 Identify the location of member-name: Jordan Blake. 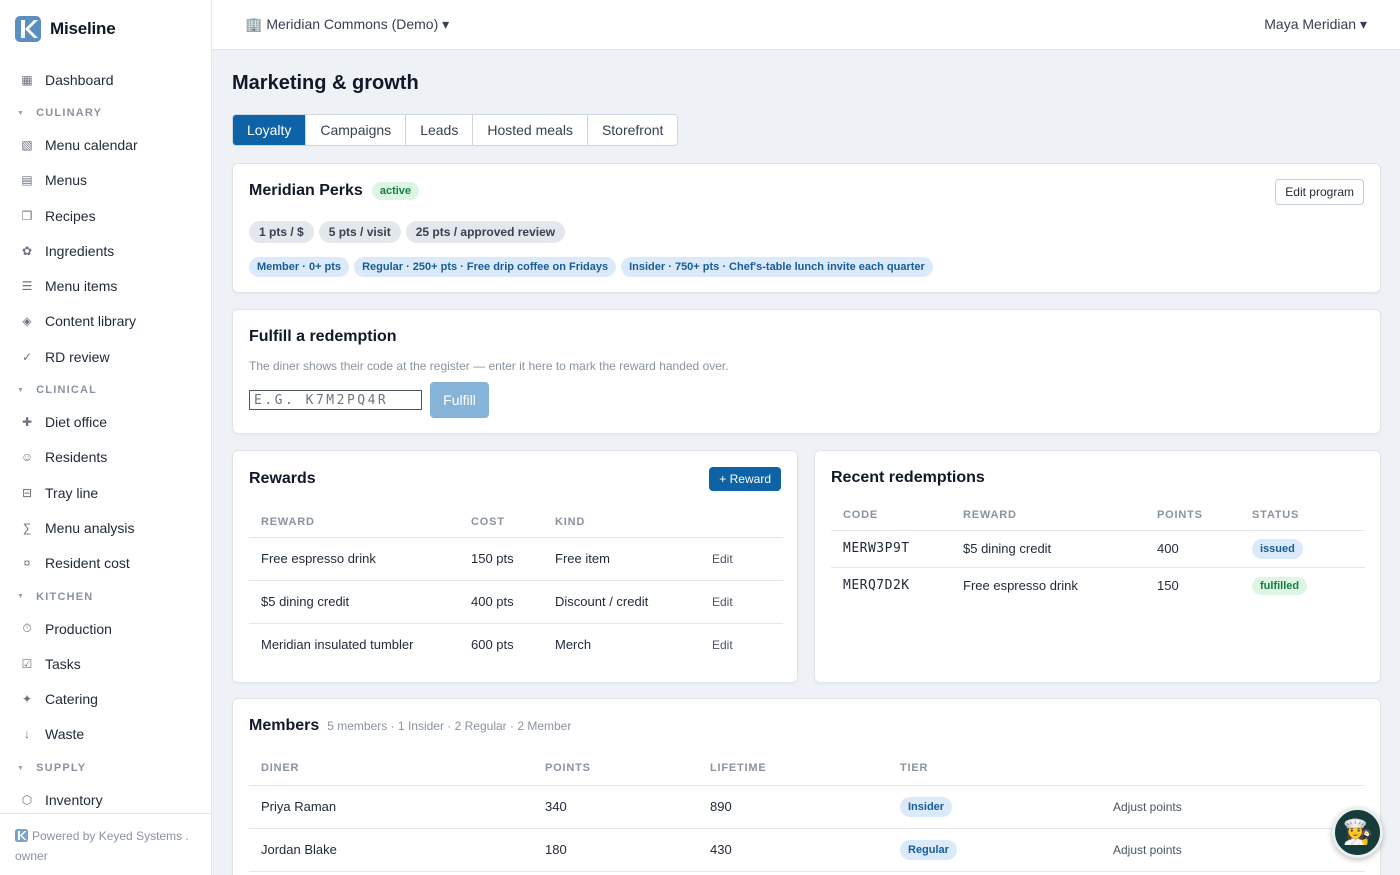
(299, 849).